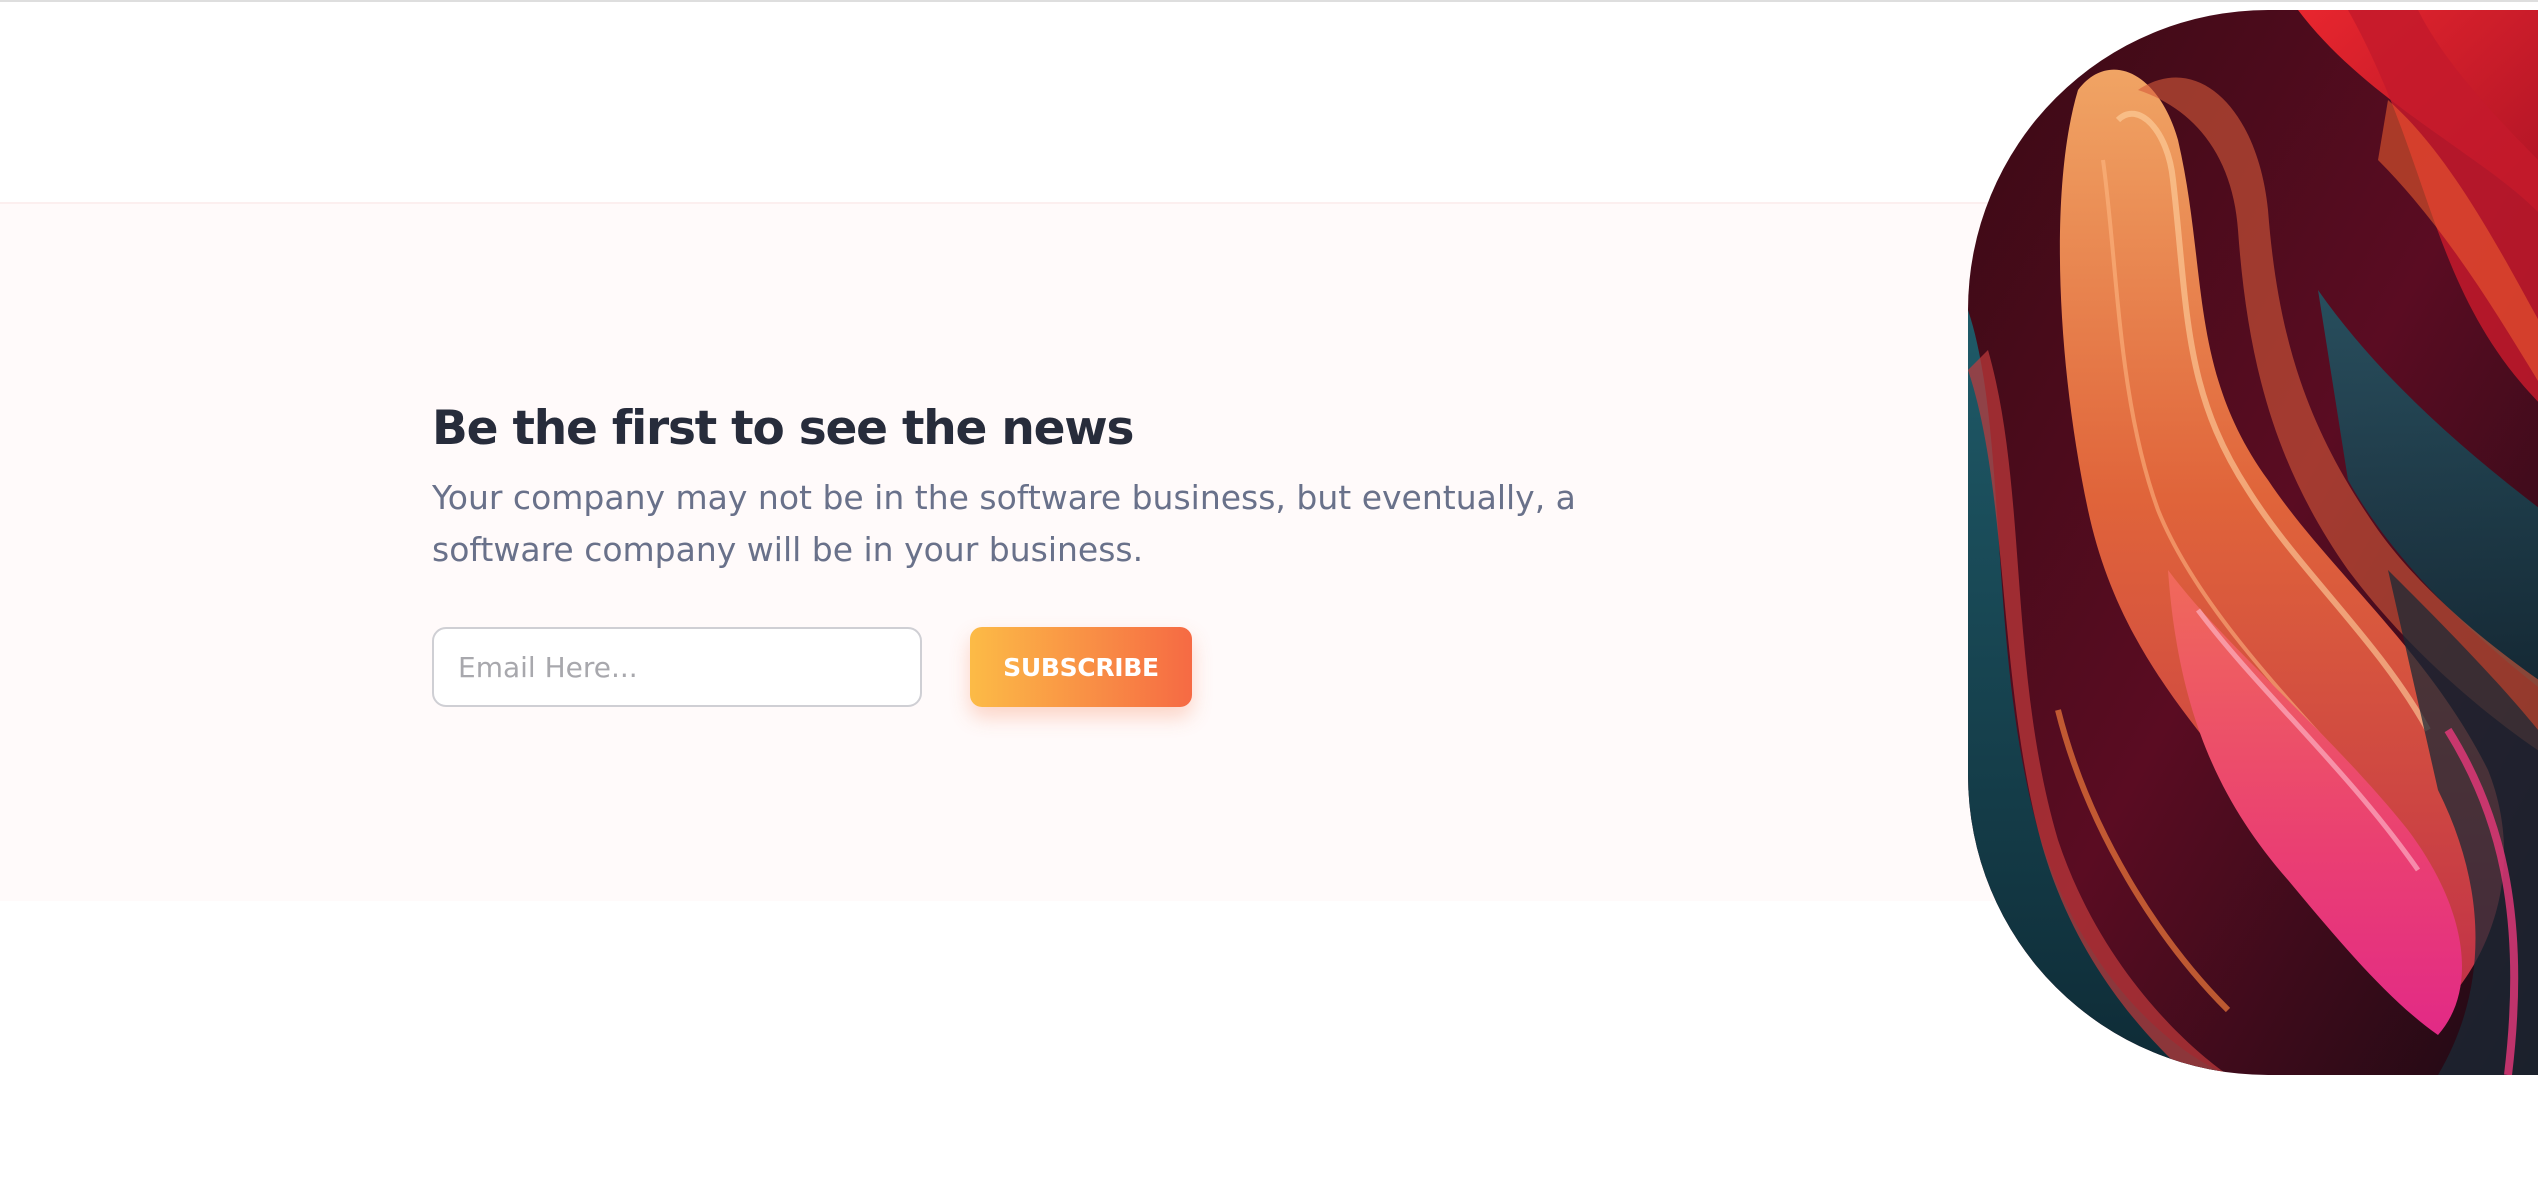 The height and width of the screenshot is (1188, 2538). What do you see at coordinates (677, 667) in the screenshot?
I see `email-input` at bounding box center [677, 667].